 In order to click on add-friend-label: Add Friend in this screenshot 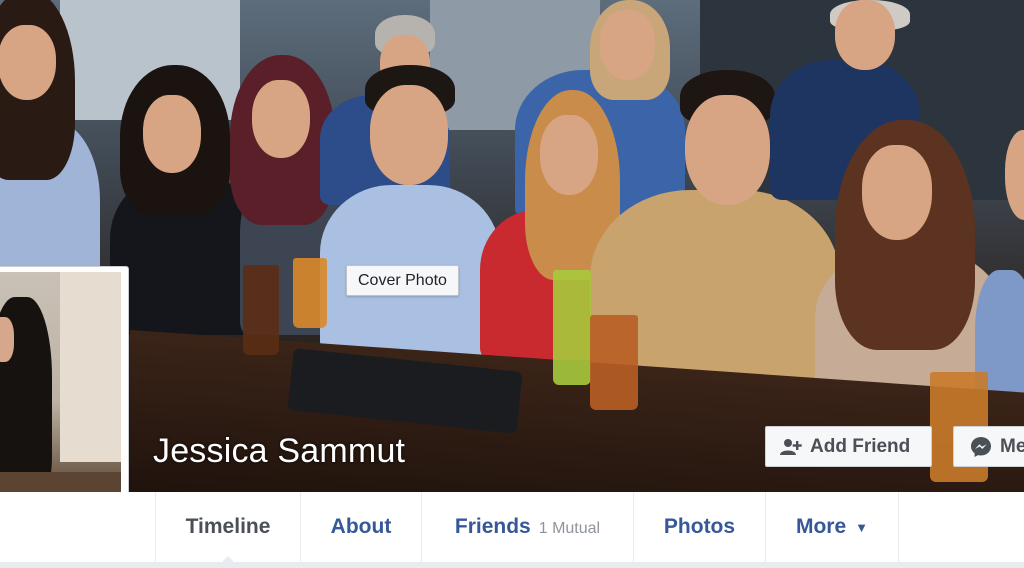, I will do `click(860, 446)`.